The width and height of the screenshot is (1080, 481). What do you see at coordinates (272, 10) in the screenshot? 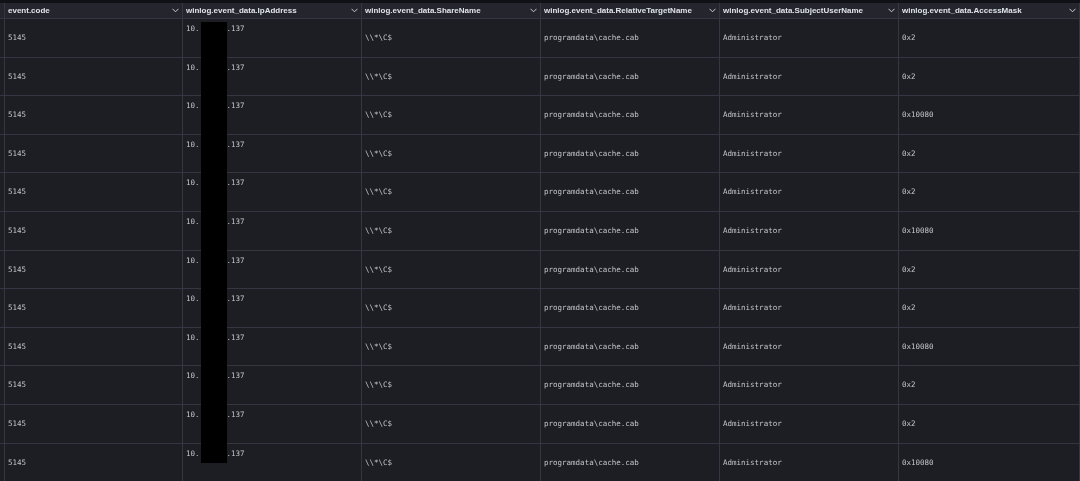
I see `column-header: winlog.event_data.IpAddress` at bounding box center [272, 10].